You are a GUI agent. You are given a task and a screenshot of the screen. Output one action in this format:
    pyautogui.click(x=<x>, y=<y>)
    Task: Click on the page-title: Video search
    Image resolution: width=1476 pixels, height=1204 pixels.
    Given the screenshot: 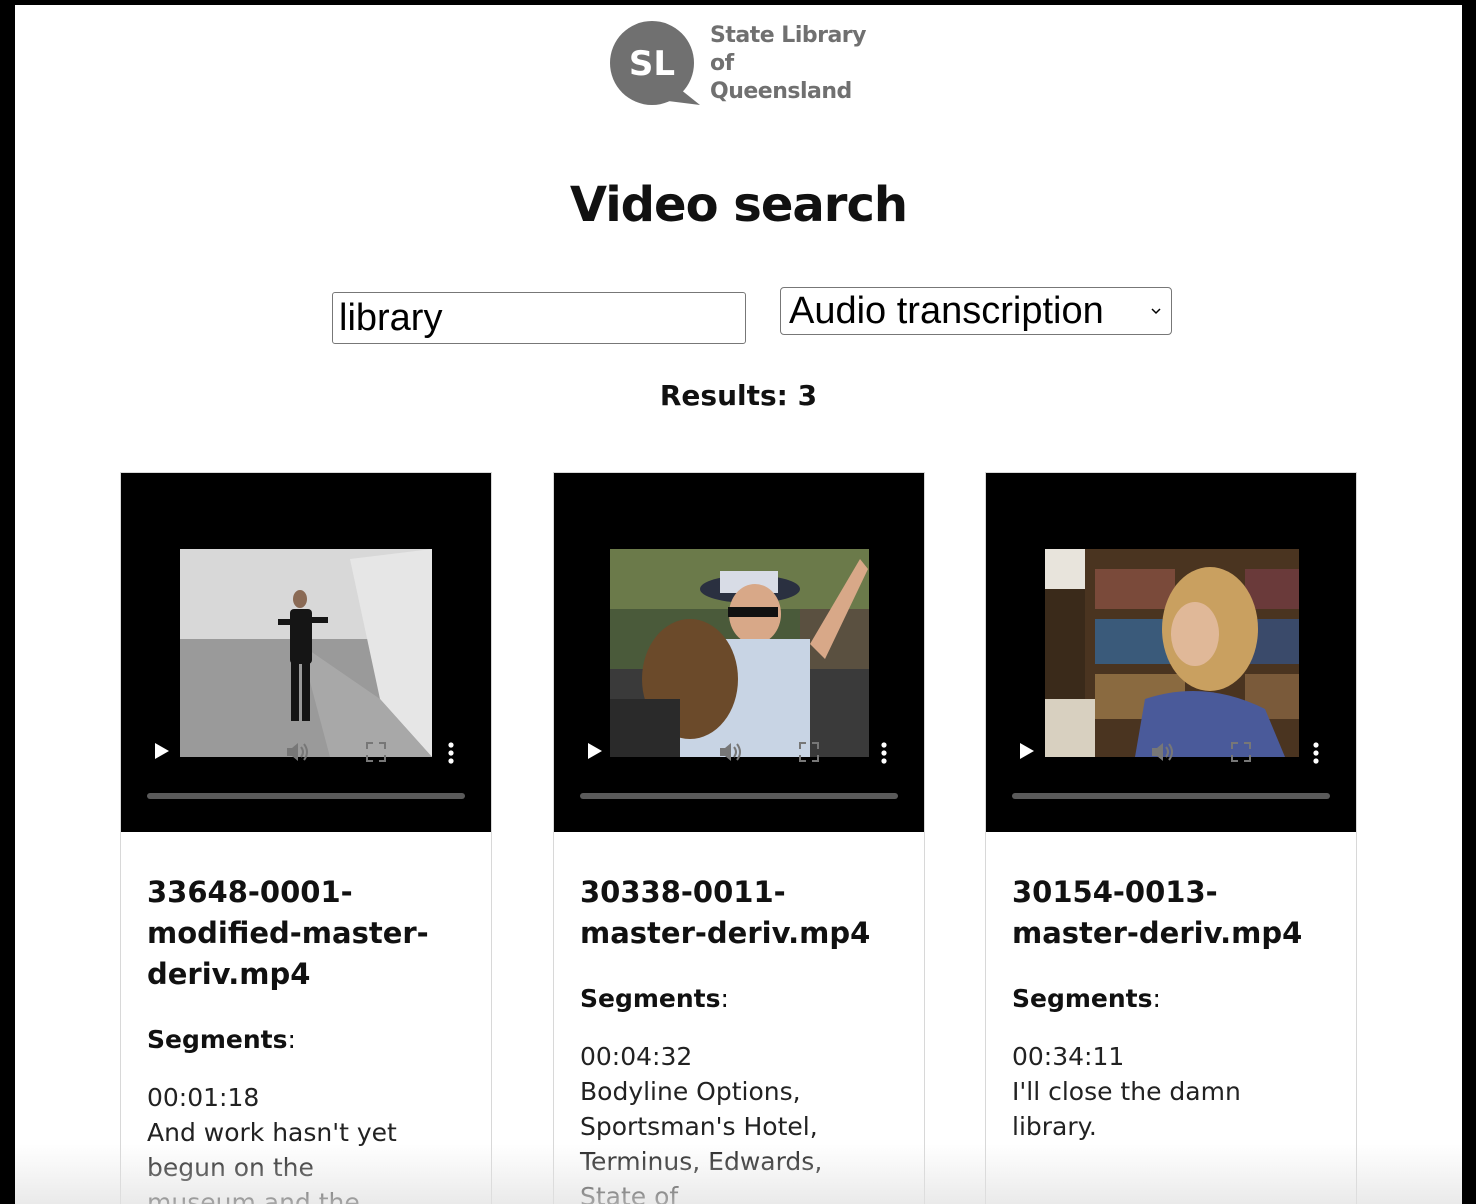 What is the action you would take?
    pyautogui.click(x=738, y=205)
    